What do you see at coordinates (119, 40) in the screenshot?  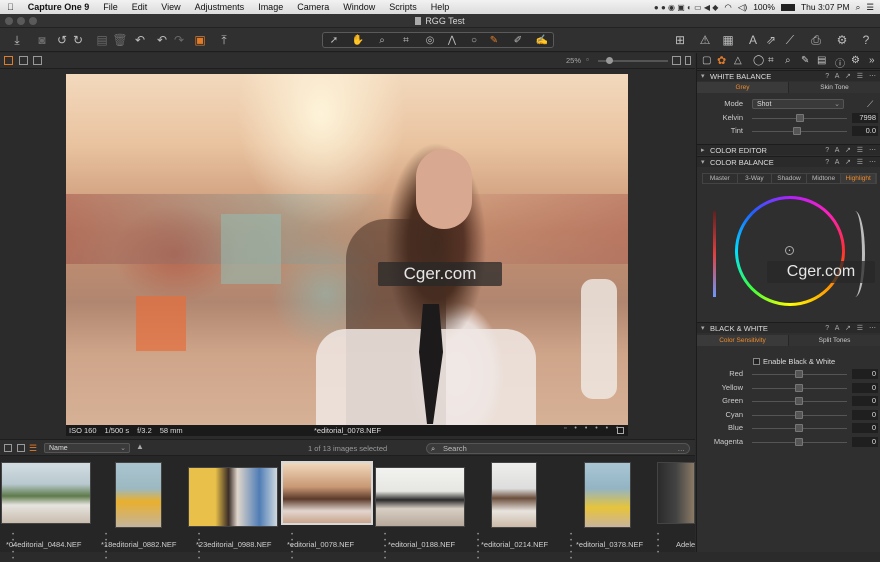 I see `trash-icon: 🗑` at bounding box center [119, 40].